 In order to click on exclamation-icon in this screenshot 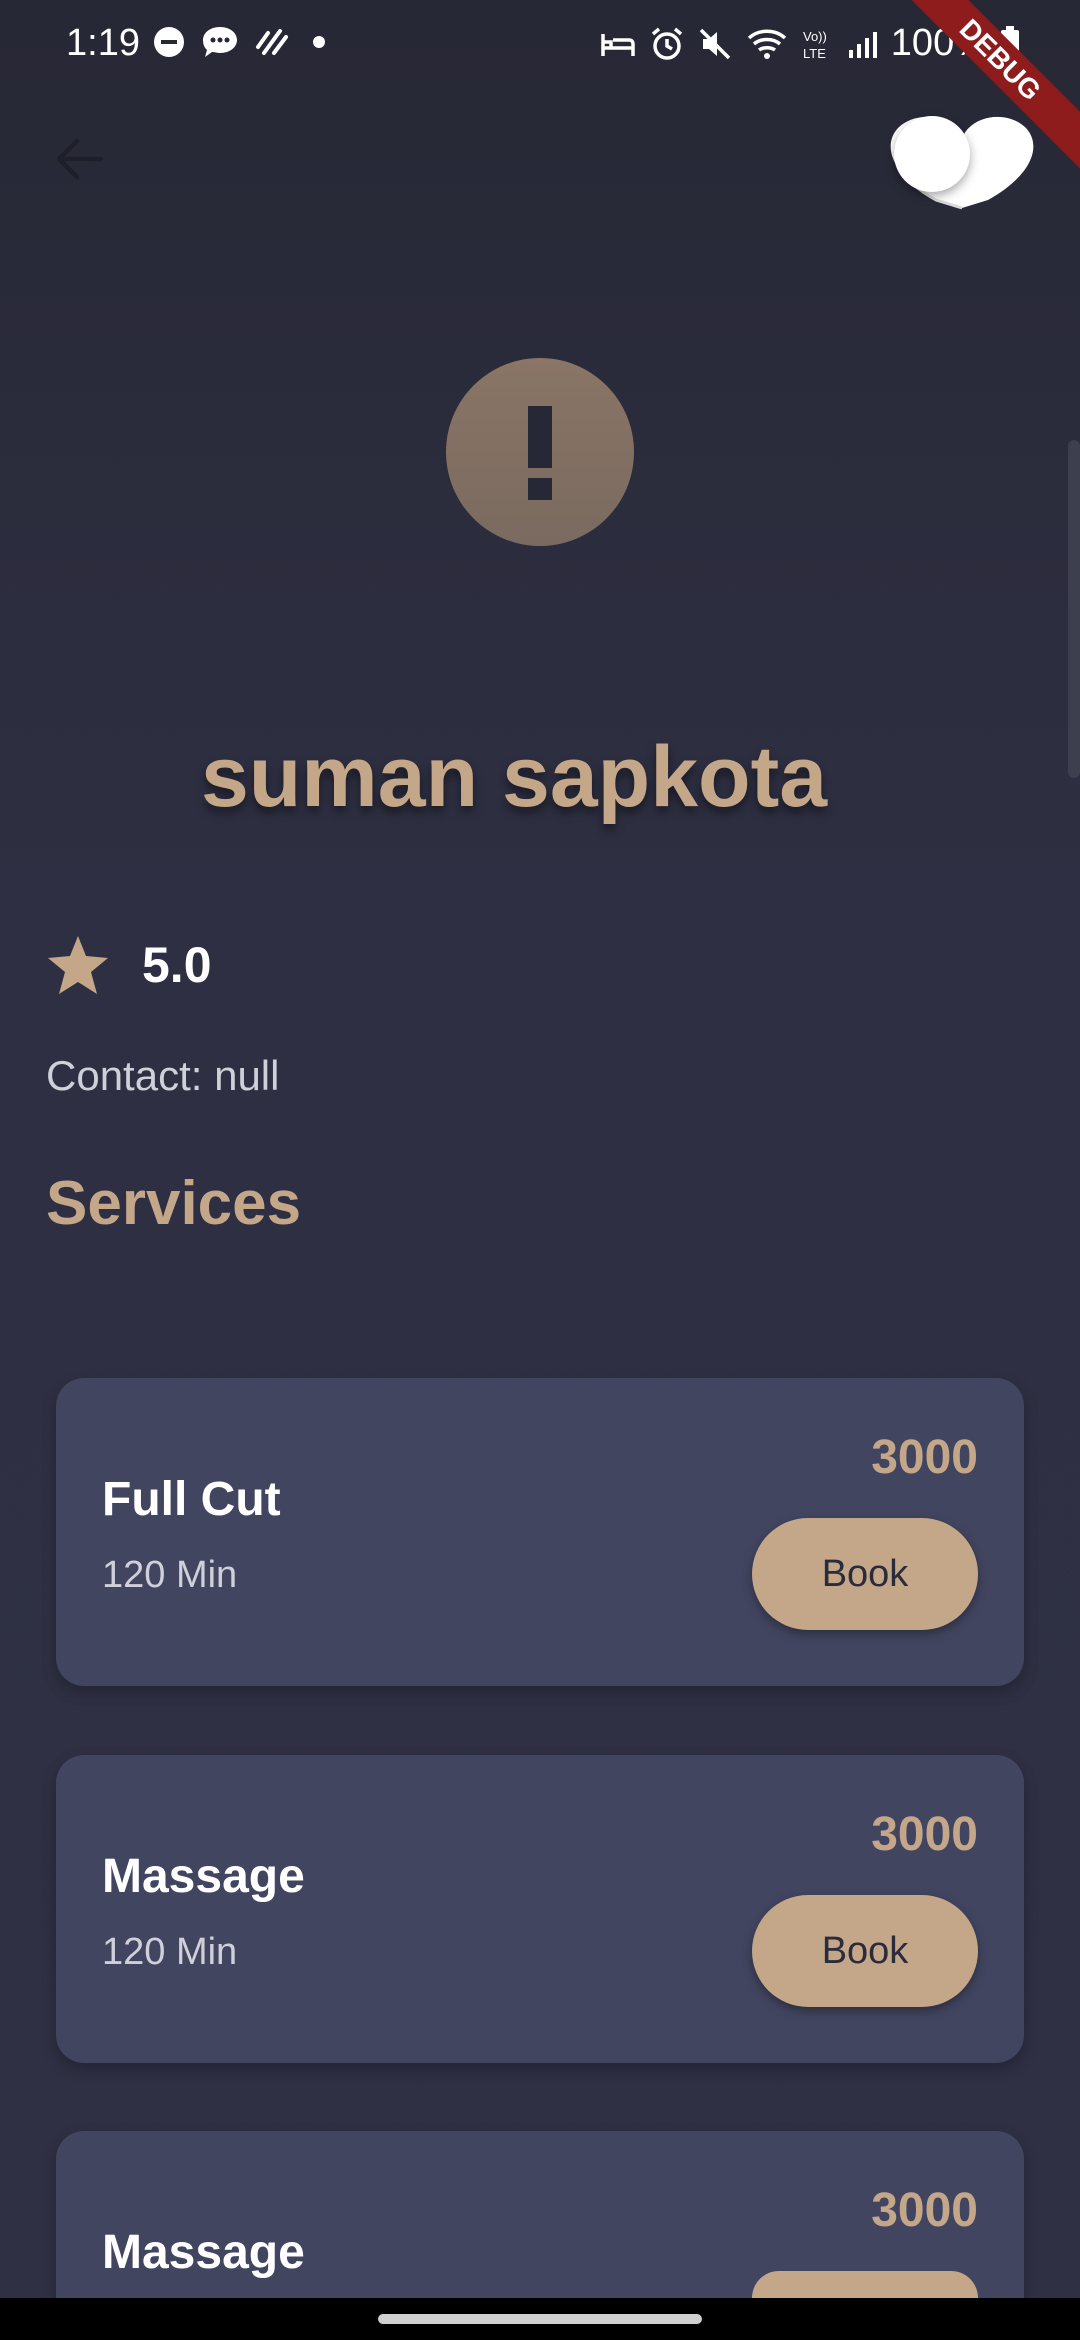, I will do `click(540, 453)`.